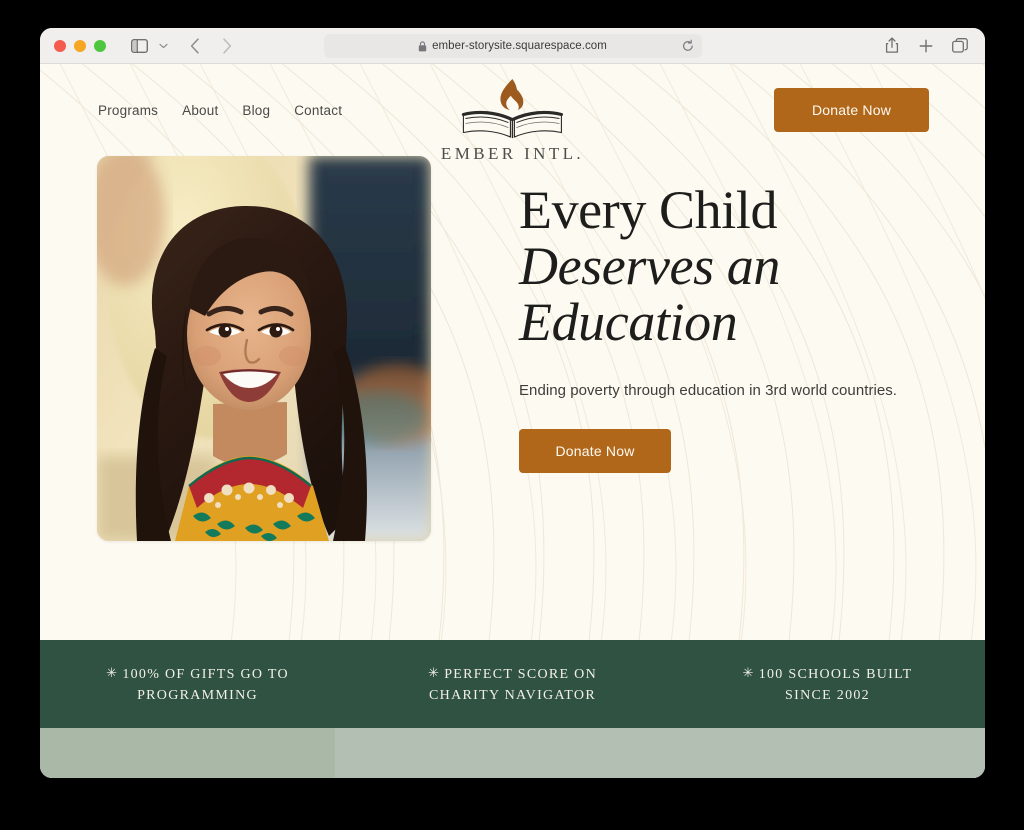 Image resolution: width=1024 pixels, height=830 pixels. What do you see at coordinates (595, 451) in the screenshot?
I see `donate-now-button-hero: Donate Now` at bounding box center [595, 451].